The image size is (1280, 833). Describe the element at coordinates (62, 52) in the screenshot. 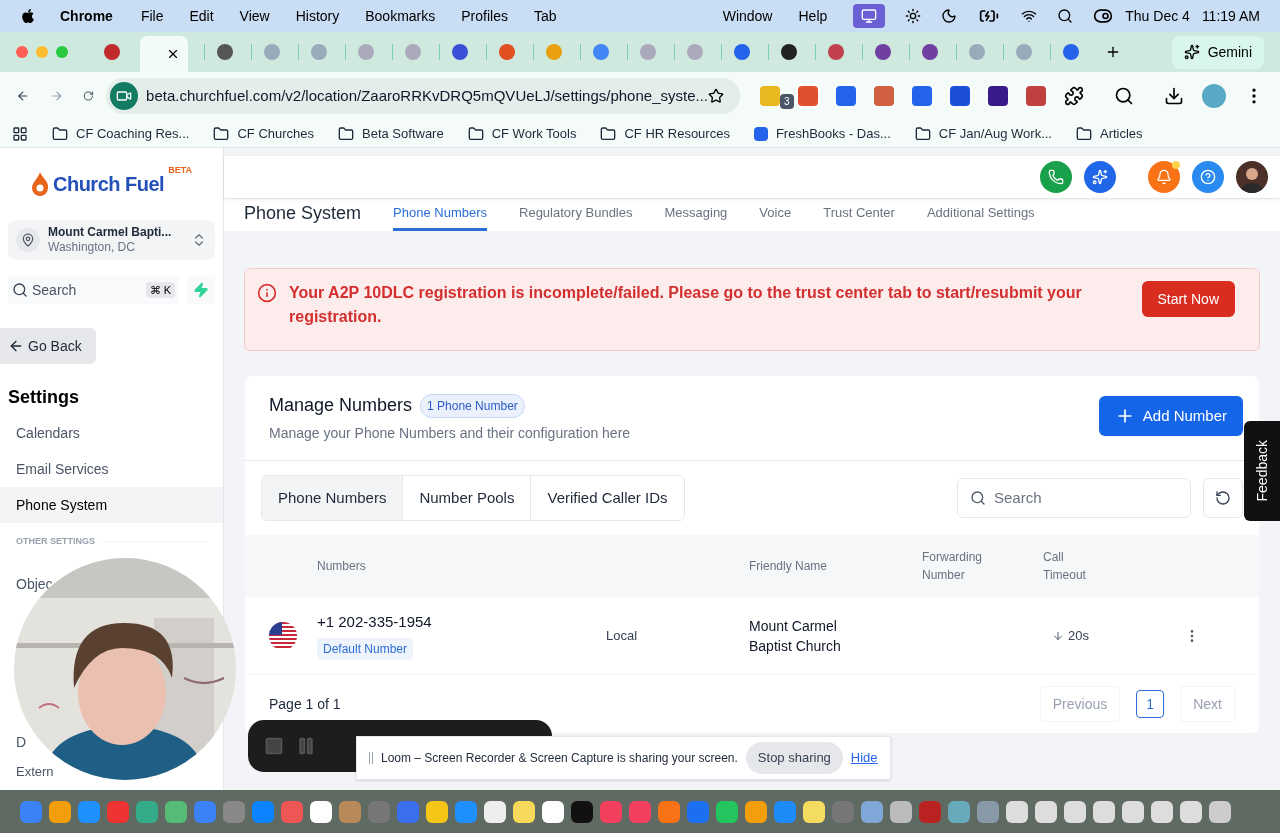

I see `zoom-window-icon` at that location.